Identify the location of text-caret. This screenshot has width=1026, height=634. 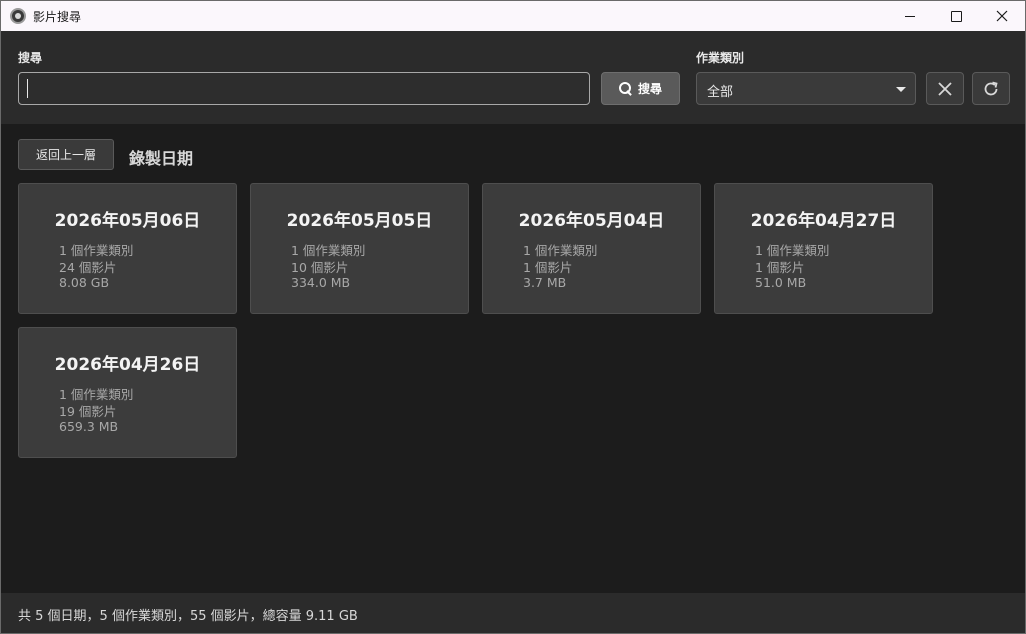
(27, 88).